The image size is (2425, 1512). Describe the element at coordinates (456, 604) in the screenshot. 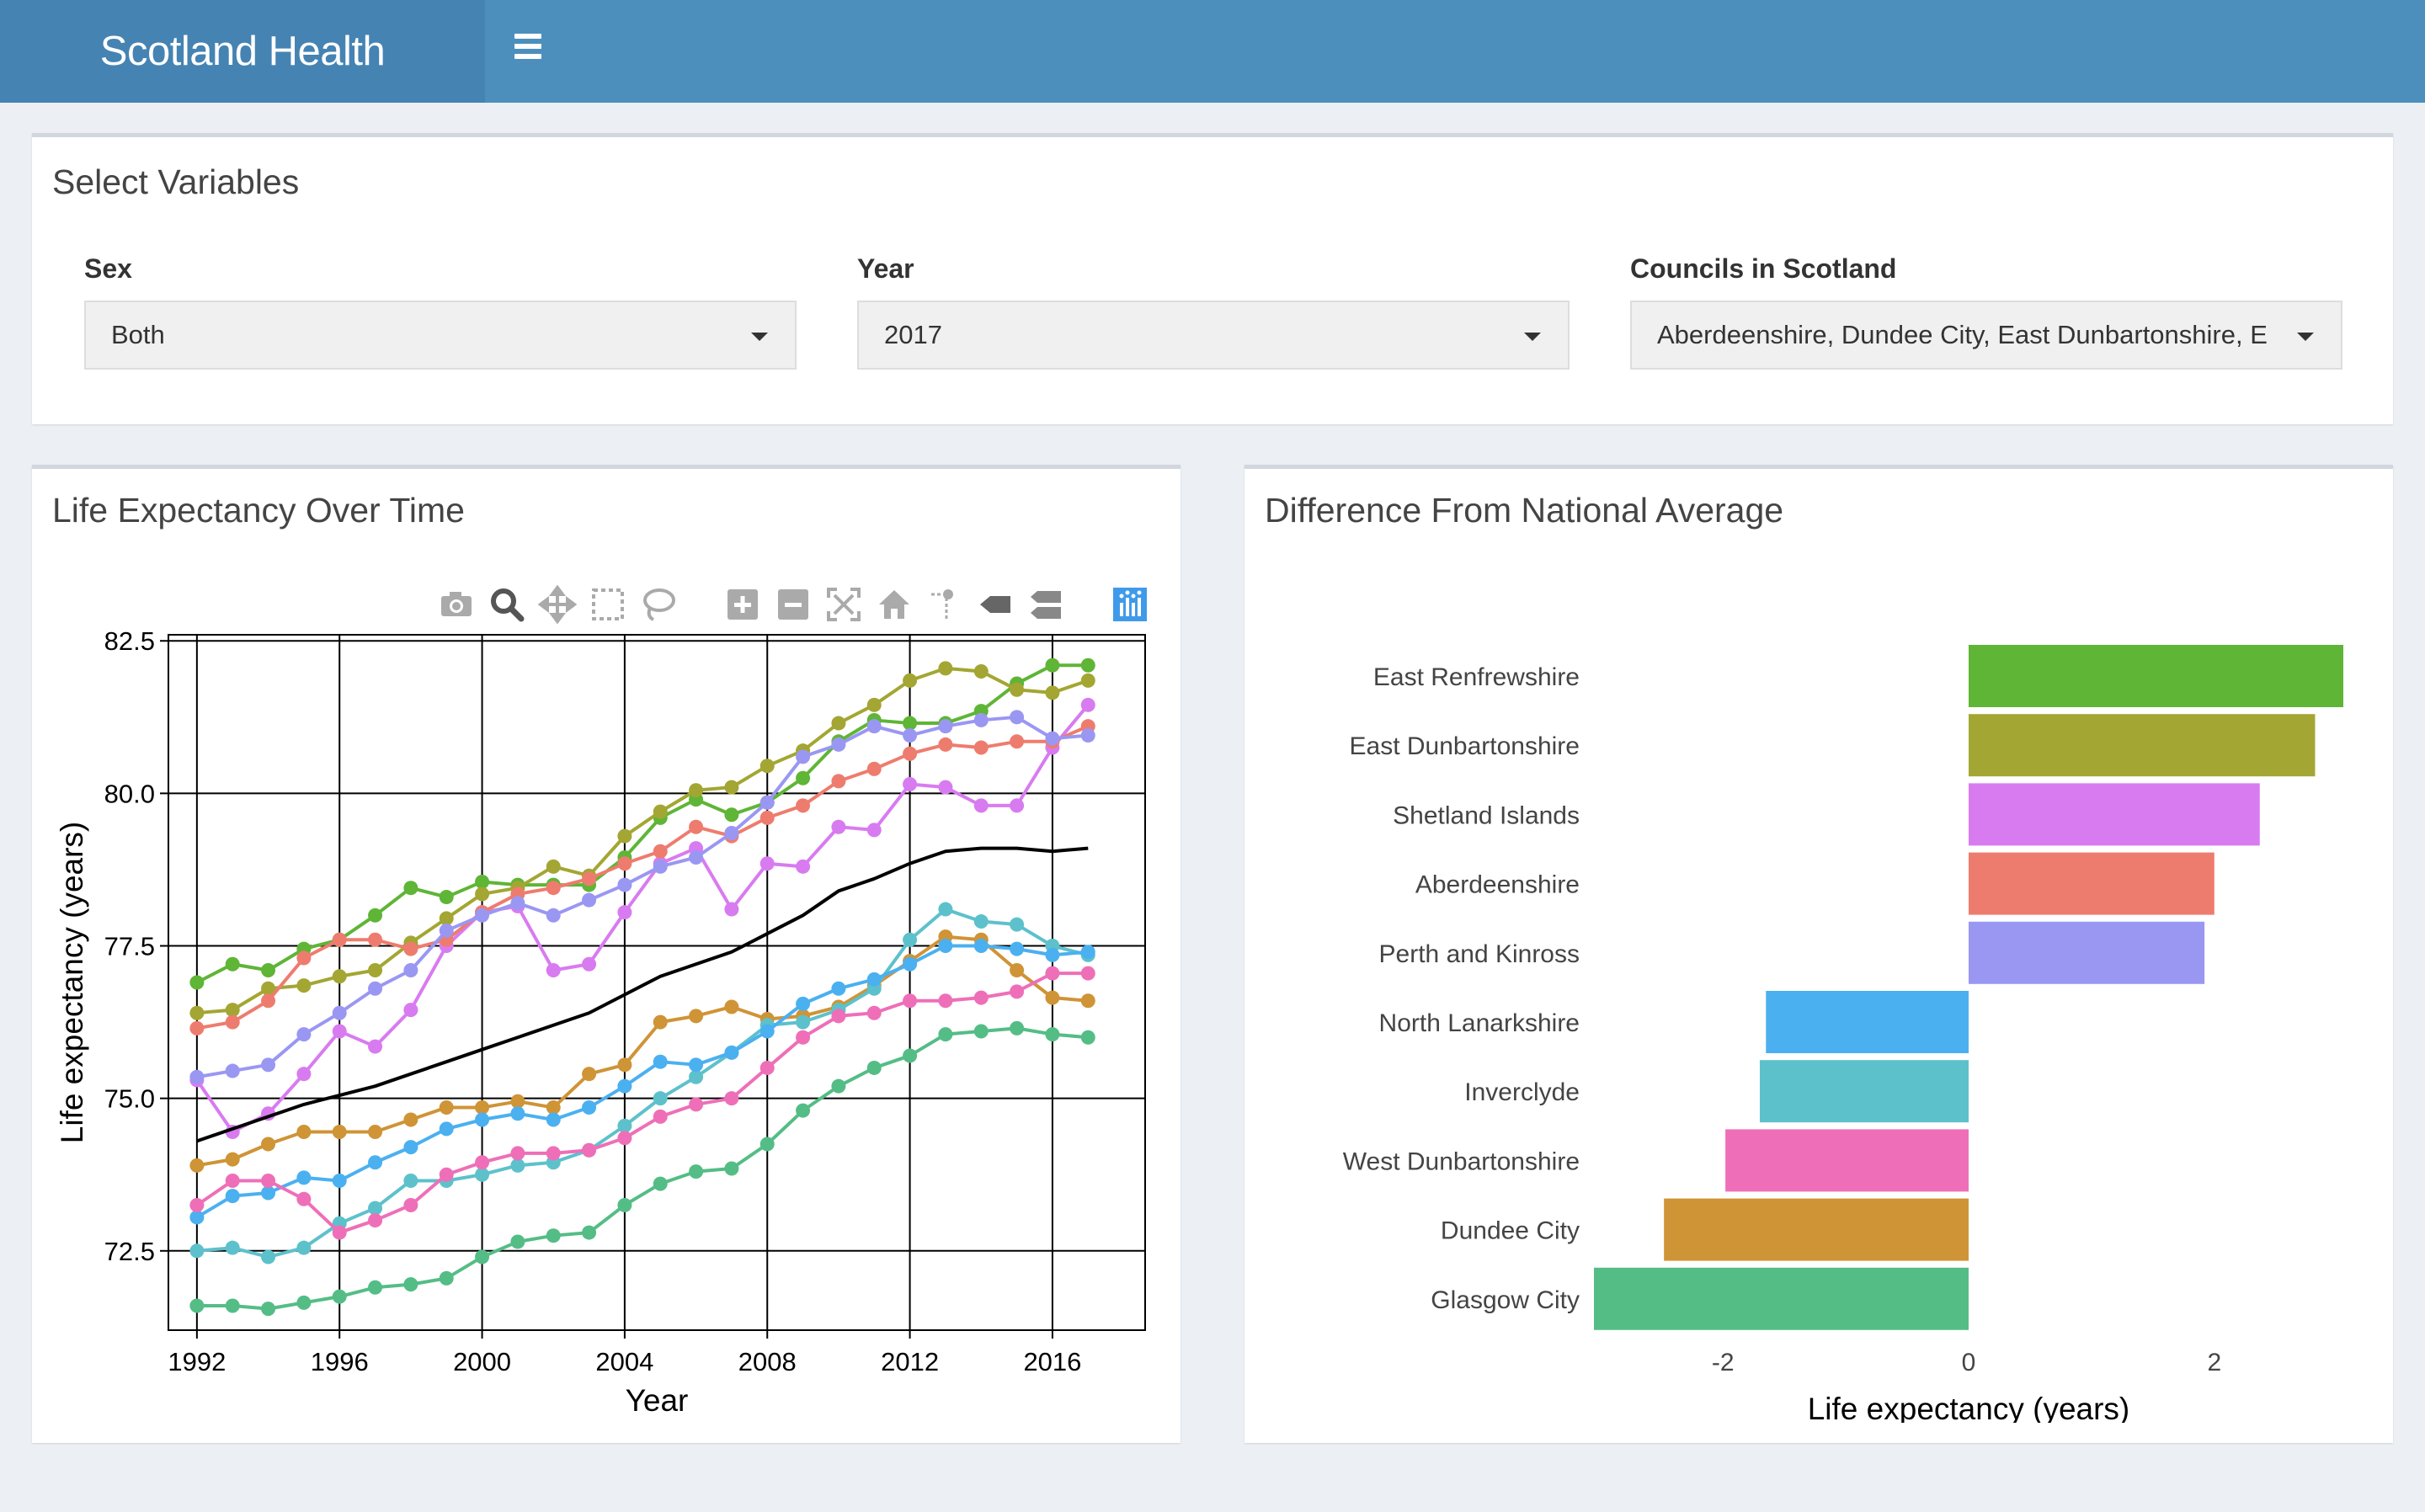

I see `camera-icon` at that location.